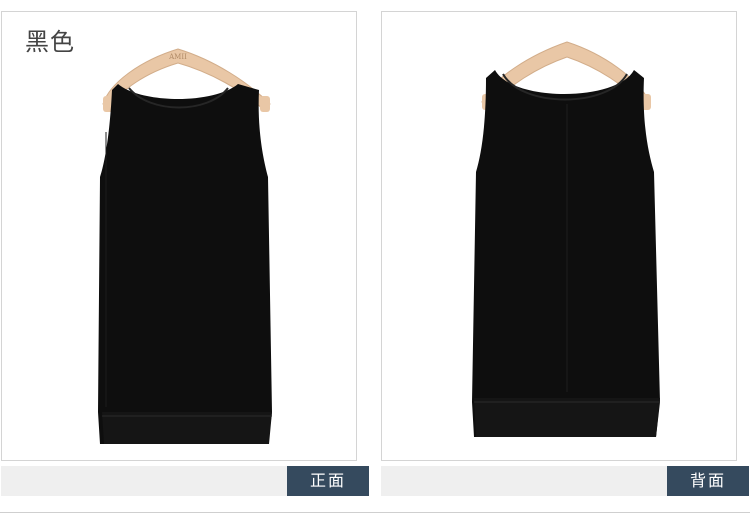  Describe the element at coordinates (708, 481) in the screenshot. I see `caption-back: 背面` at that location.